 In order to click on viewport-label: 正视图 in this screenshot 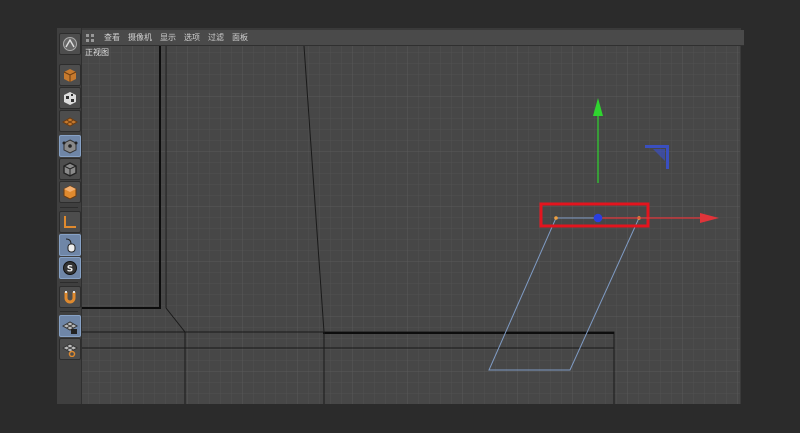, I will do `click(97, 52)`.